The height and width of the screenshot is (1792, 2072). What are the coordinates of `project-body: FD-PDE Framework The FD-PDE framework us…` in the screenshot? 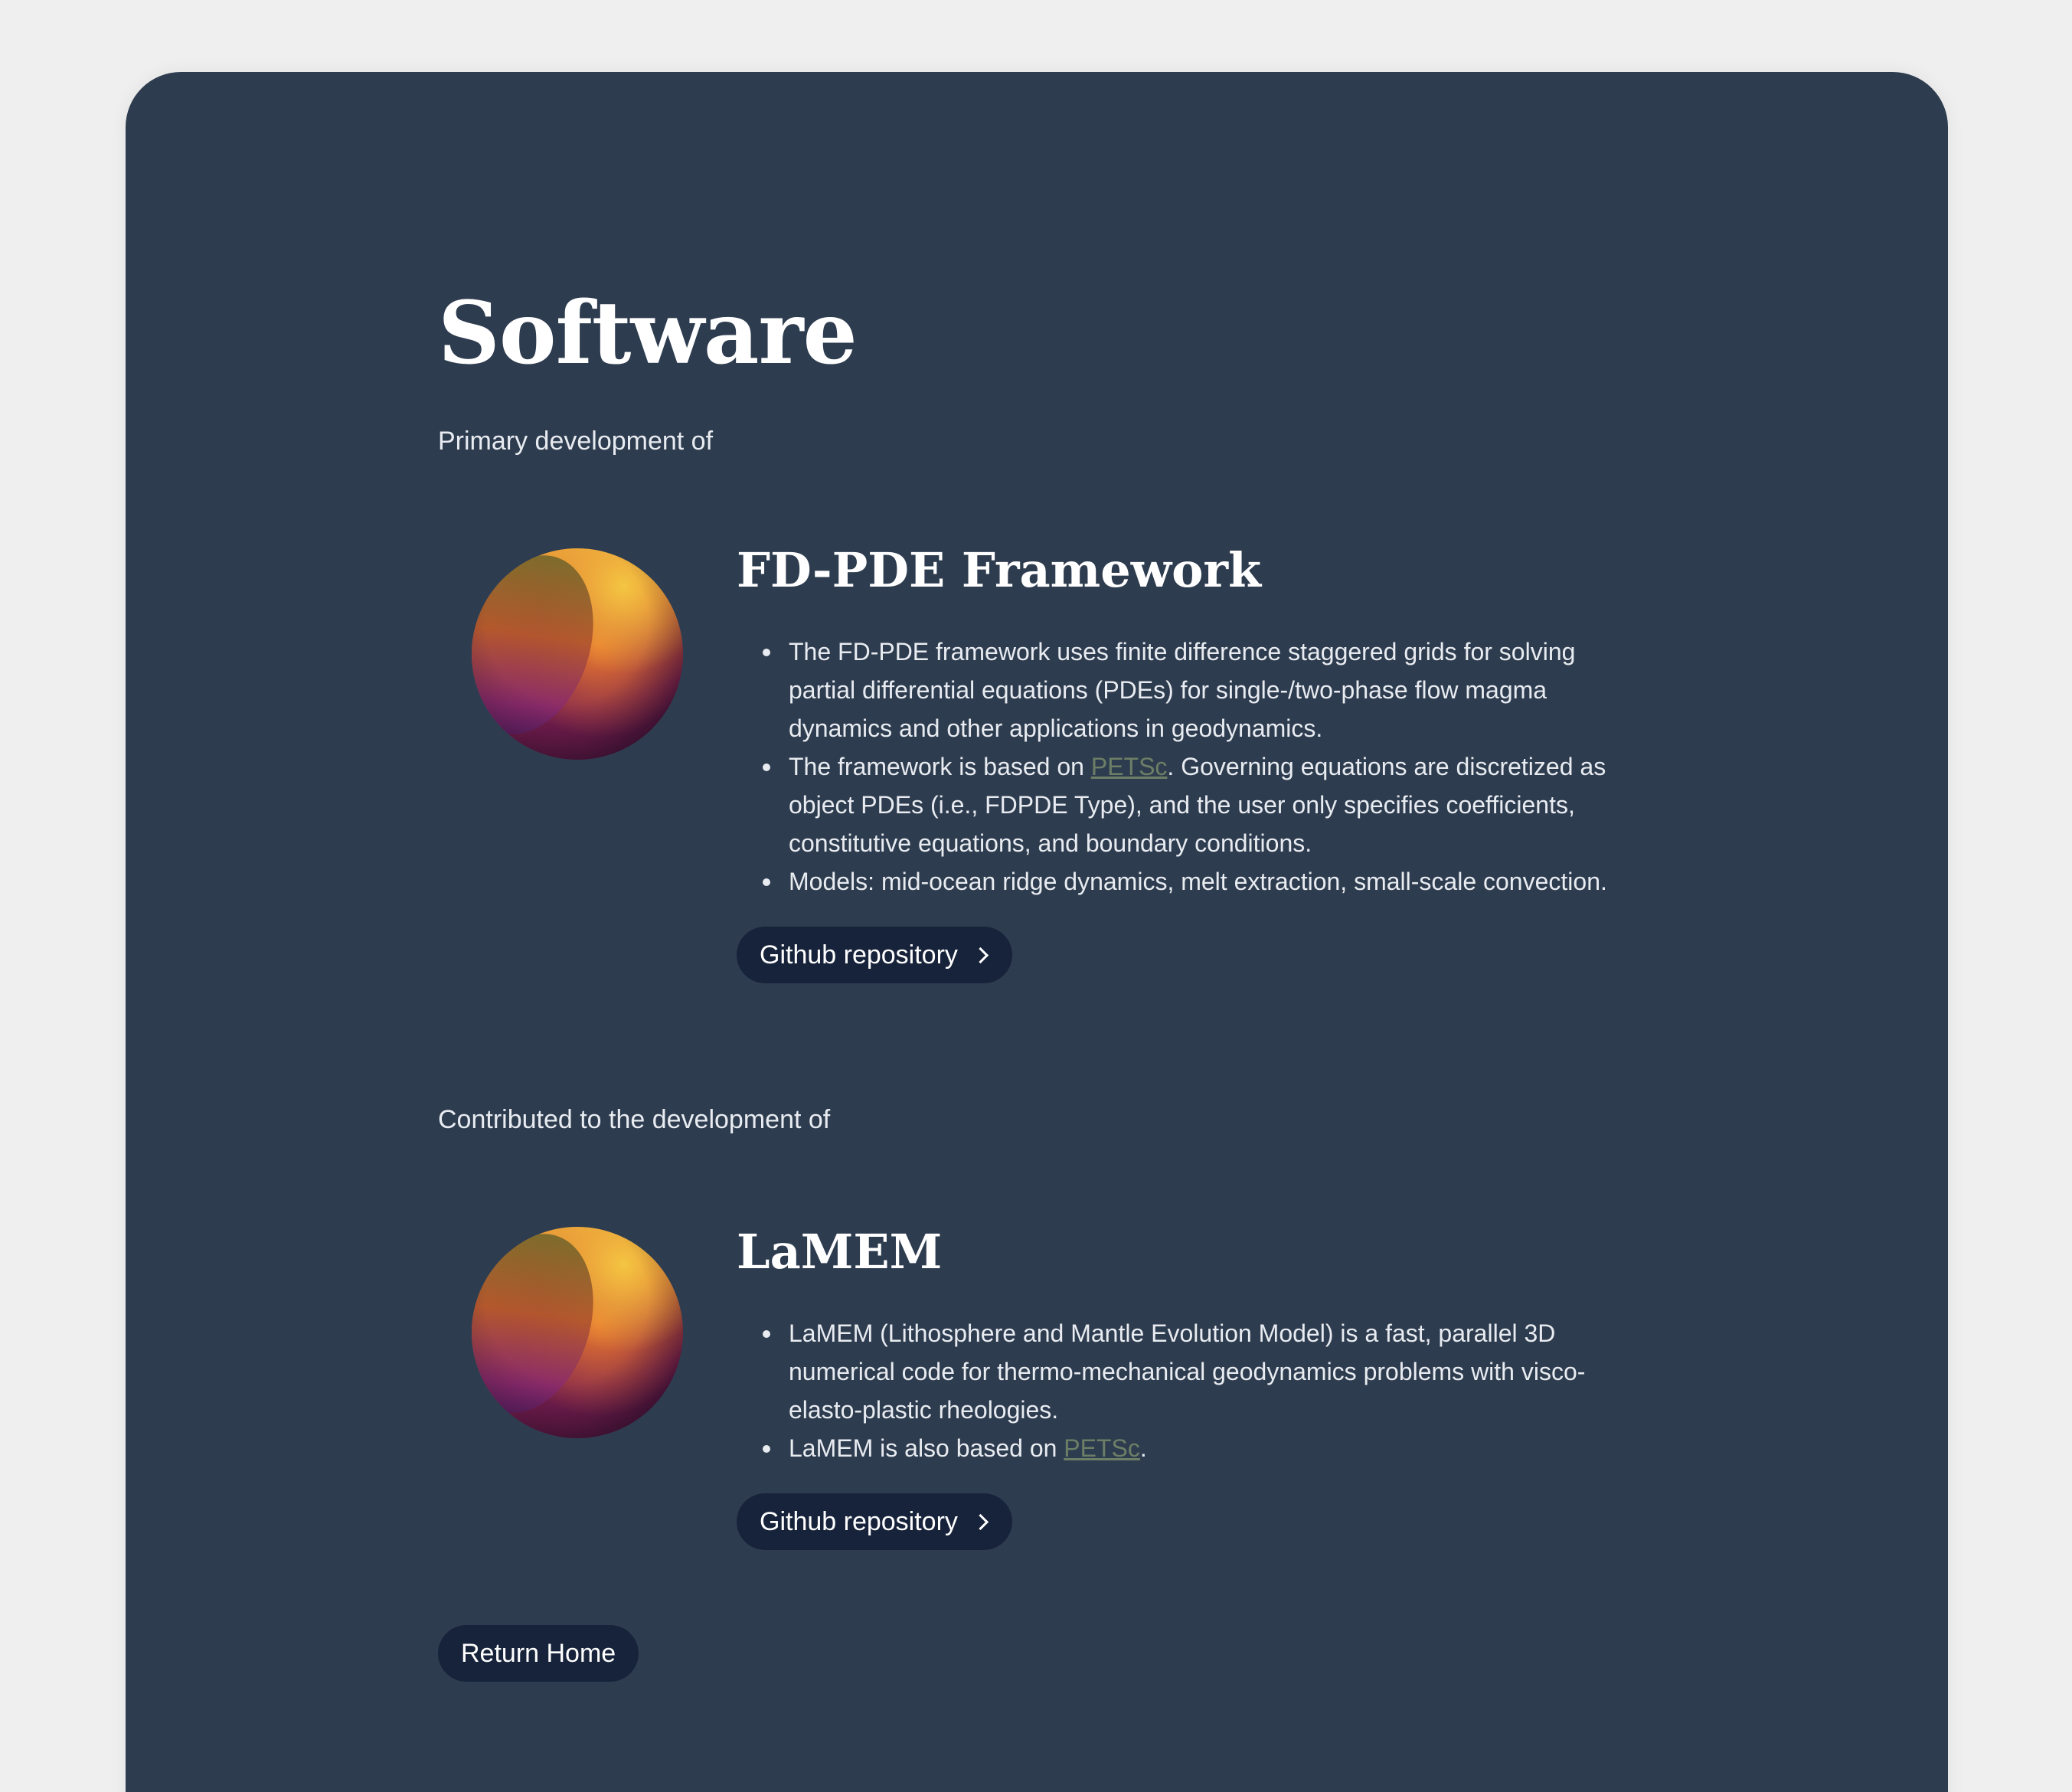 It's located at (1174, 762).